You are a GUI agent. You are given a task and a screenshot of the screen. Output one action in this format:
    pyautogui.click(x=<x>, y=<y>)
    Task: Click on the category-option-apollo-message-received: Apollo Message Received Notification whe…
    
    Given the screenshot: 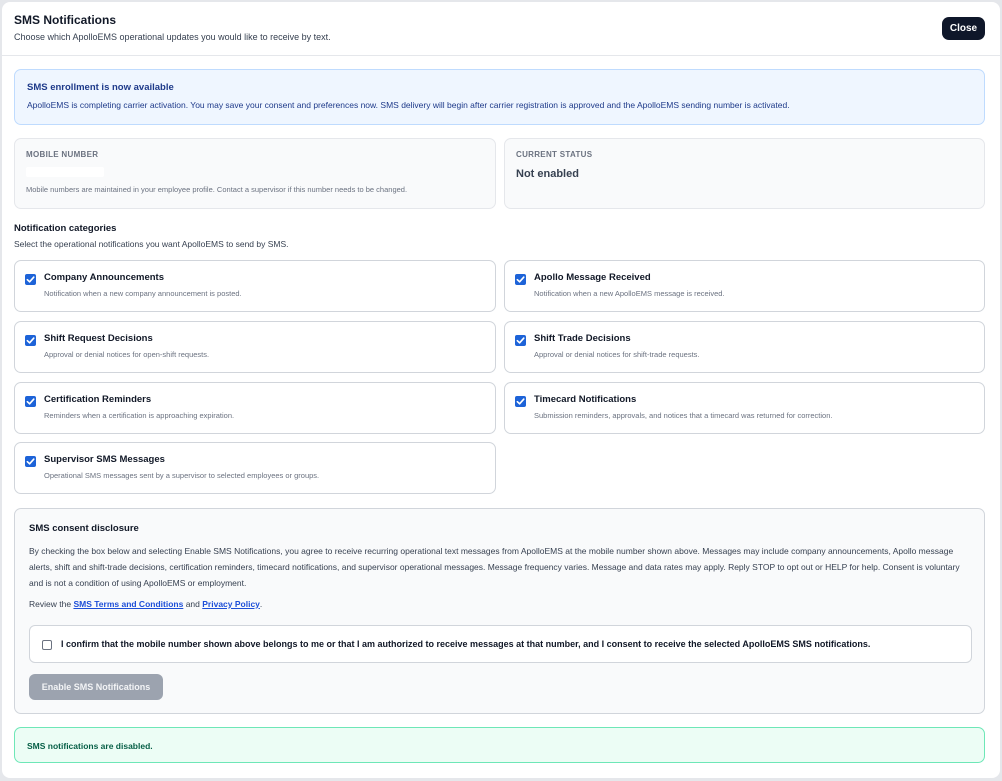 What is the action you would take?
    pyautogui.click(x=744, y=286)
    